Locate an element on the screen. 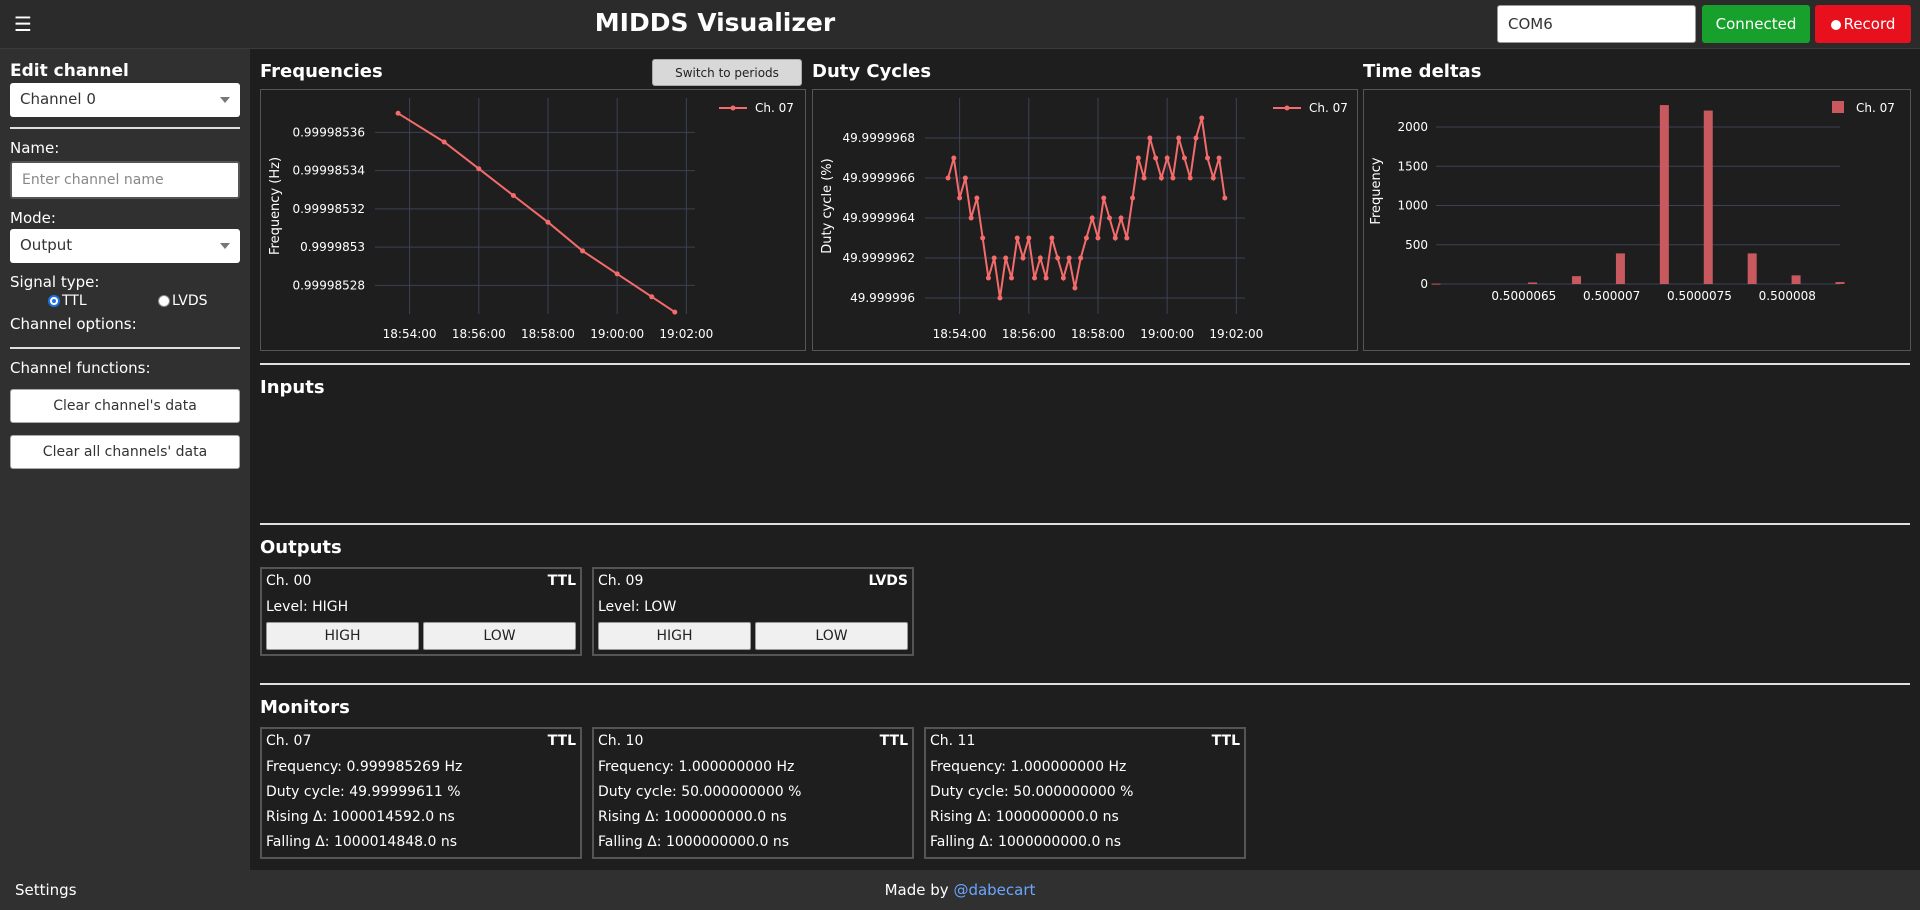 The width and height of the screenshot is (1920, 910). mode-select-value: Output is located at coordinates (46, 245).